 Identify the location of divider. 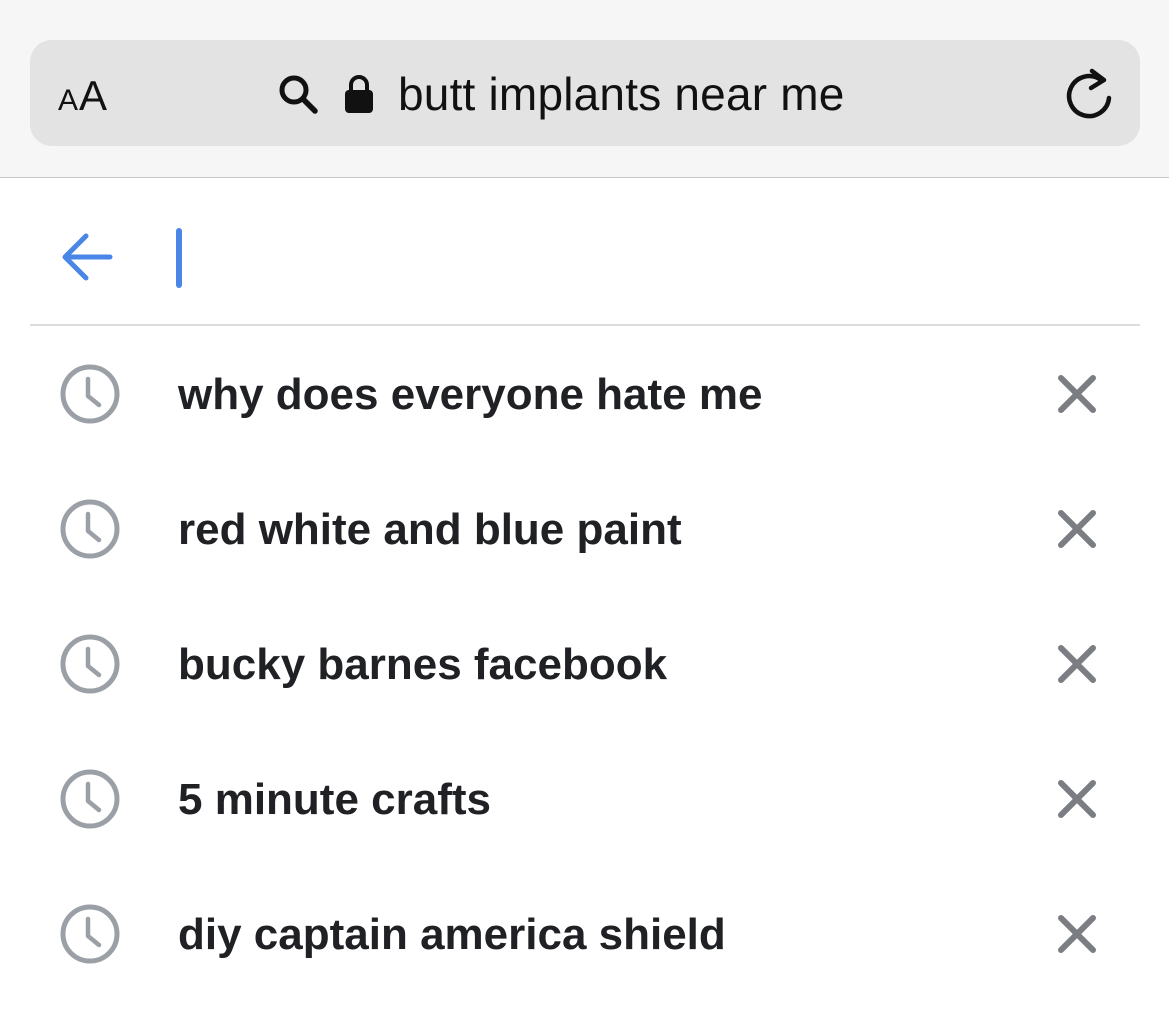
(585, 325).